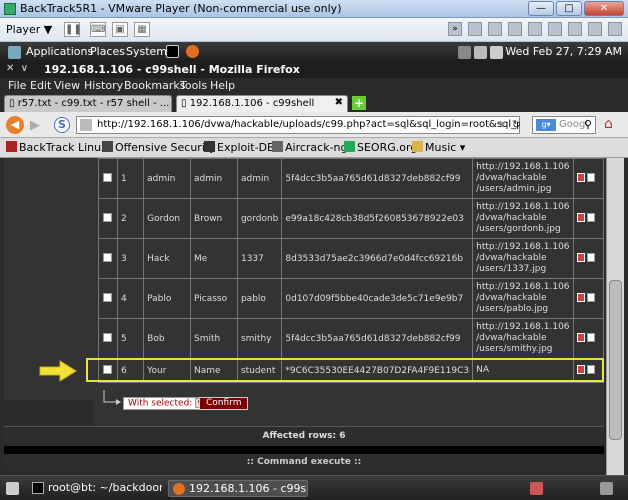 The image size is (628, 500). Describe the element at coordinates (377, 298) in the screenshot. I see `cell-password-hash: 0d107d09f5bbe40cade3de5c71e9e9b7` at that location.